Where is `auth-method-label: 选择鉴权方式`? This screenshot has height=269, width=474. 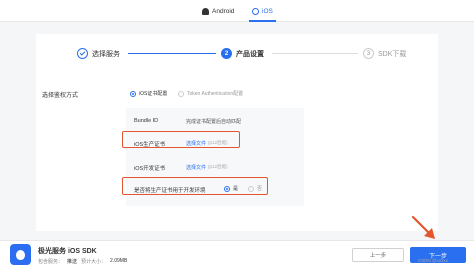
auth-method-label: 选择鉴权方式 is located at coordinates (60, 96).